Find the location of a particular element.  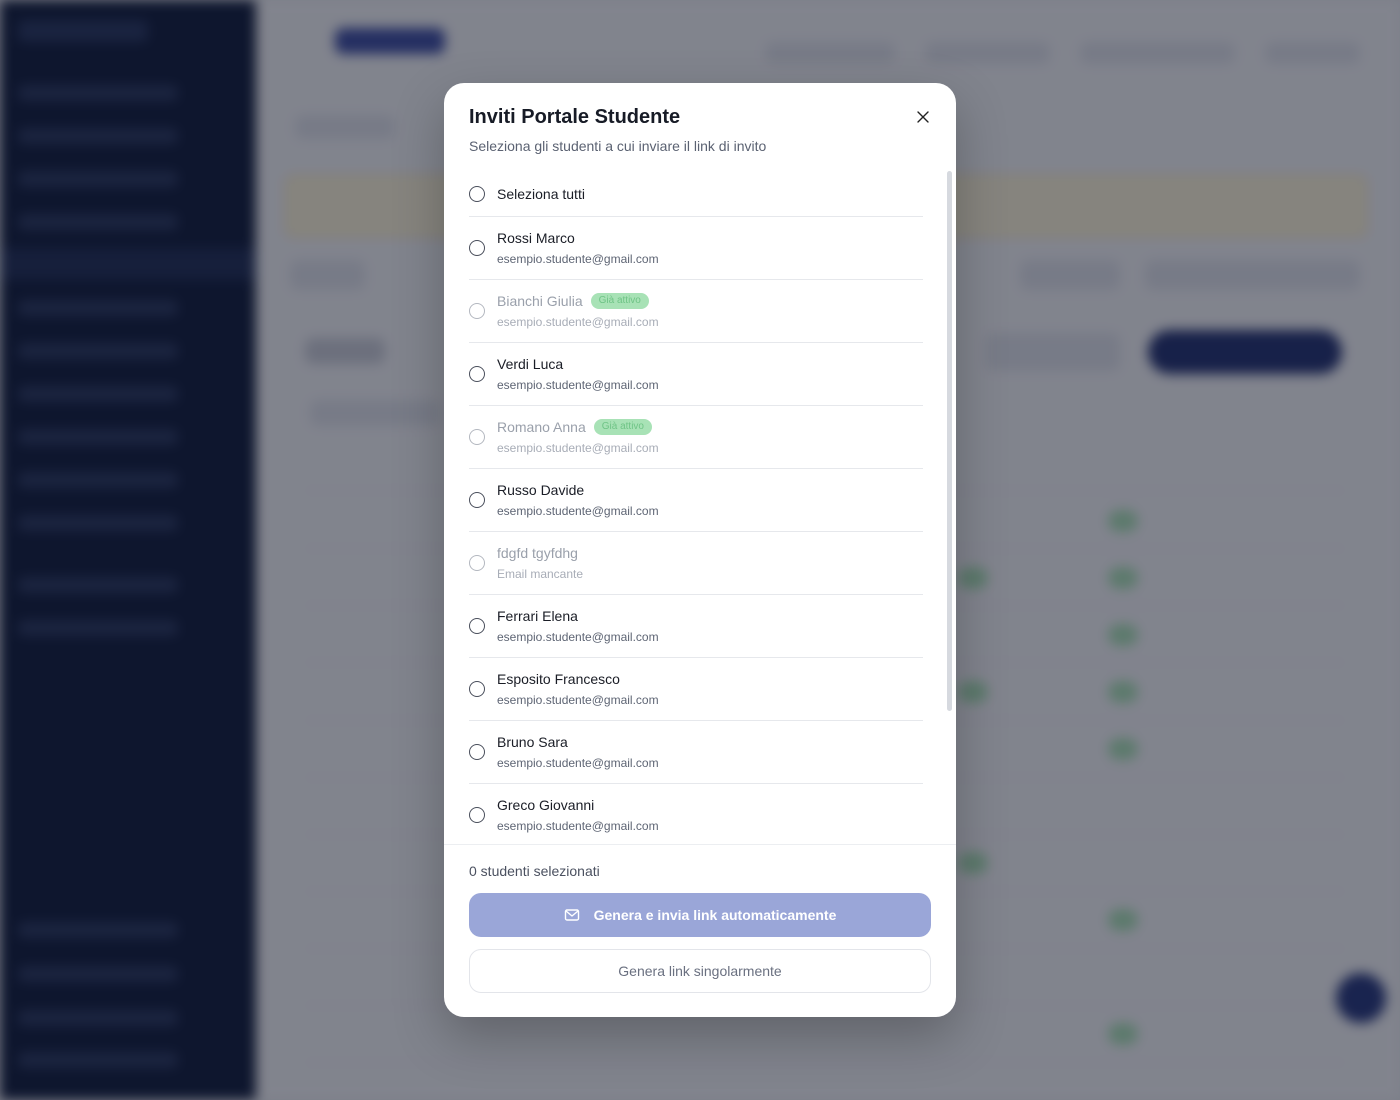

footer-divider is located at coordinates (700, 844).